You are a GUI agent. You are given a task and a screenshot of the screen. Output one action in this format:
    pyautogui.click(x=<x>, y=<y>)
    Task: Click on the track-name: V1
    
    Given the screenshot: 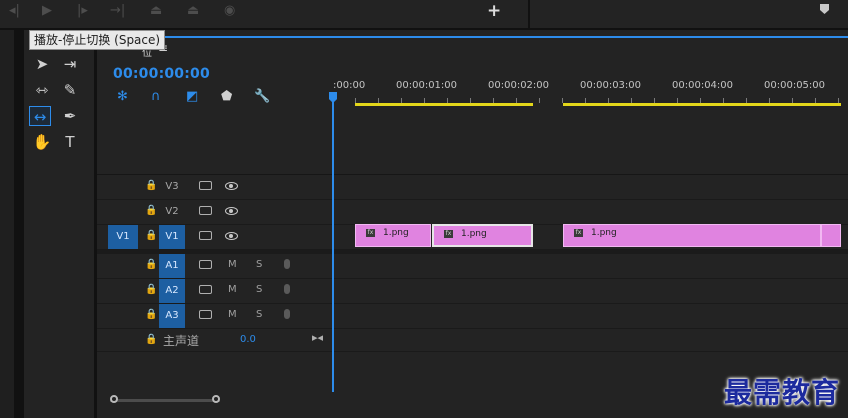 What is the action you would take?
    pyautogui.click(x=172, y=237)
    